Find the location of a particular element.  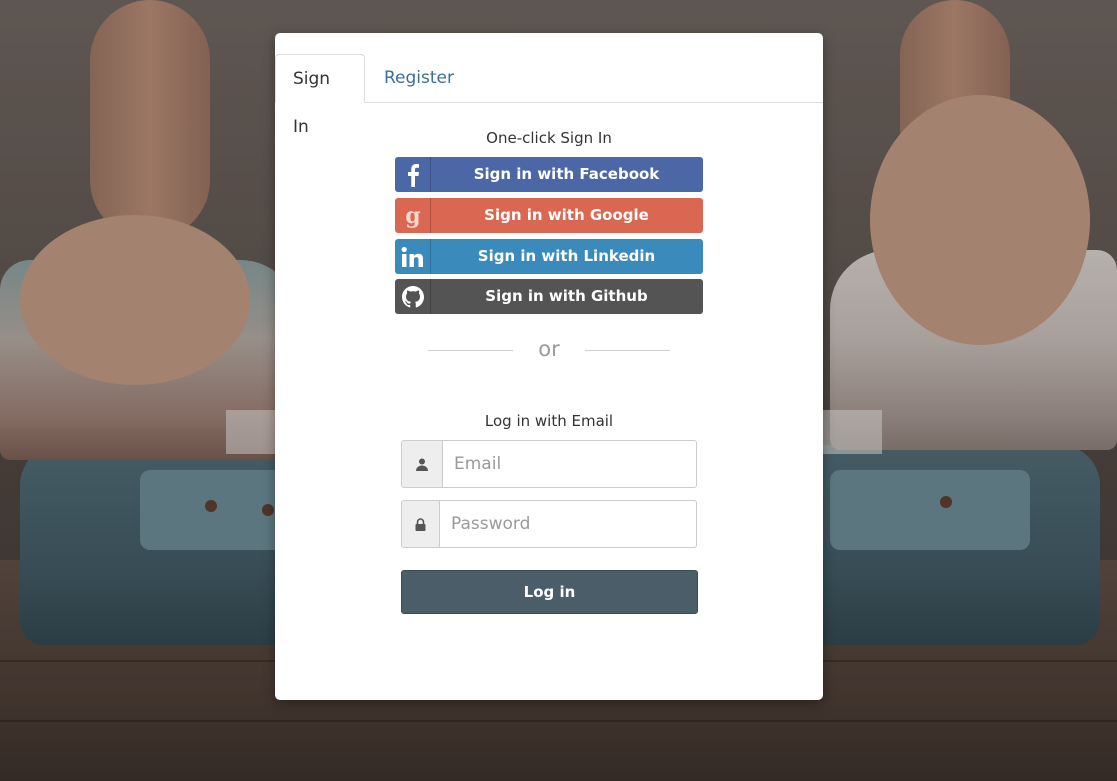

password-input-group is located at coordinates (549, 524).